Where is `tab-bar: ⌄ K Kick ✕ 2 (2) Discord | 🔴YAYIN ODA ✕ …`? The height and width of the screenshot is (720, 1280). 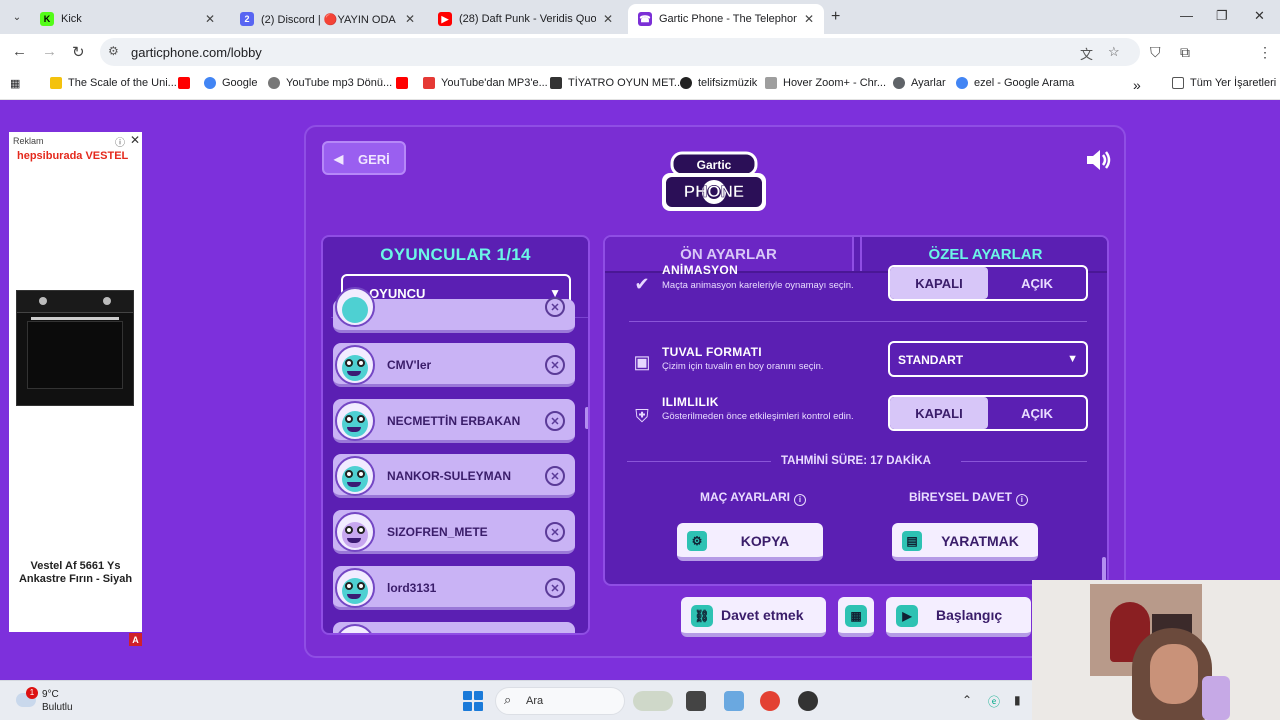 tab-bar: ⌄ K Kick ✕ 2 (2) Discord | 🔴YAYIN ODA ✕ … is located at coordinates (640, 17).